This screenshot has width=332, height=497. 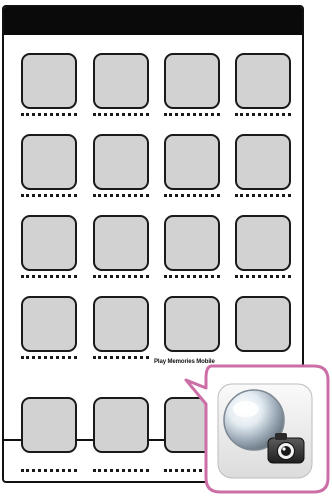 What do you see at coordinates (286, 448) in the screenshot?
I see `camera-icon` at bounding box center [286, 448].